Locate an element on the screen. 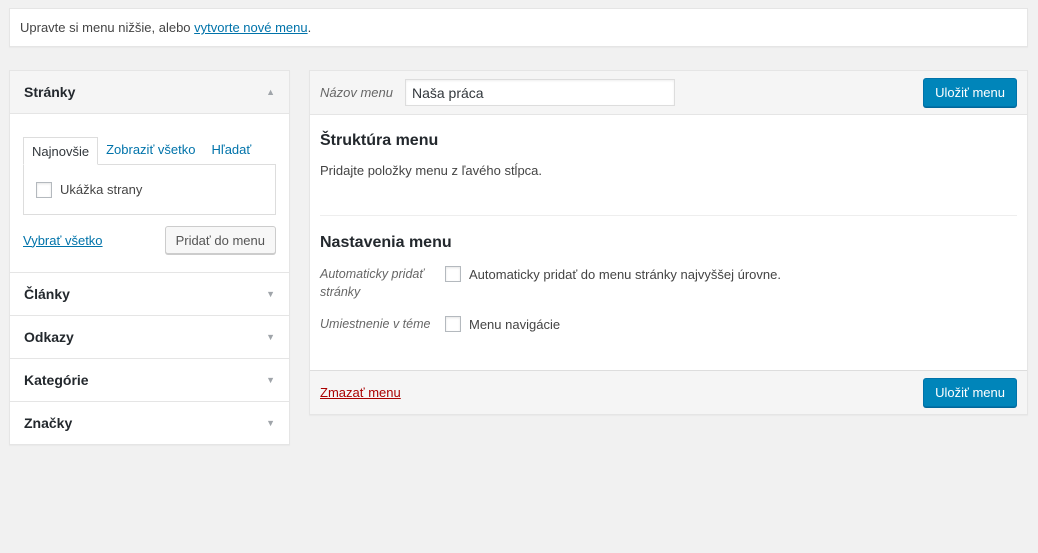 The image size is (1038, 553). accordion-posts-title: Články is located at coordinates (47, 294).